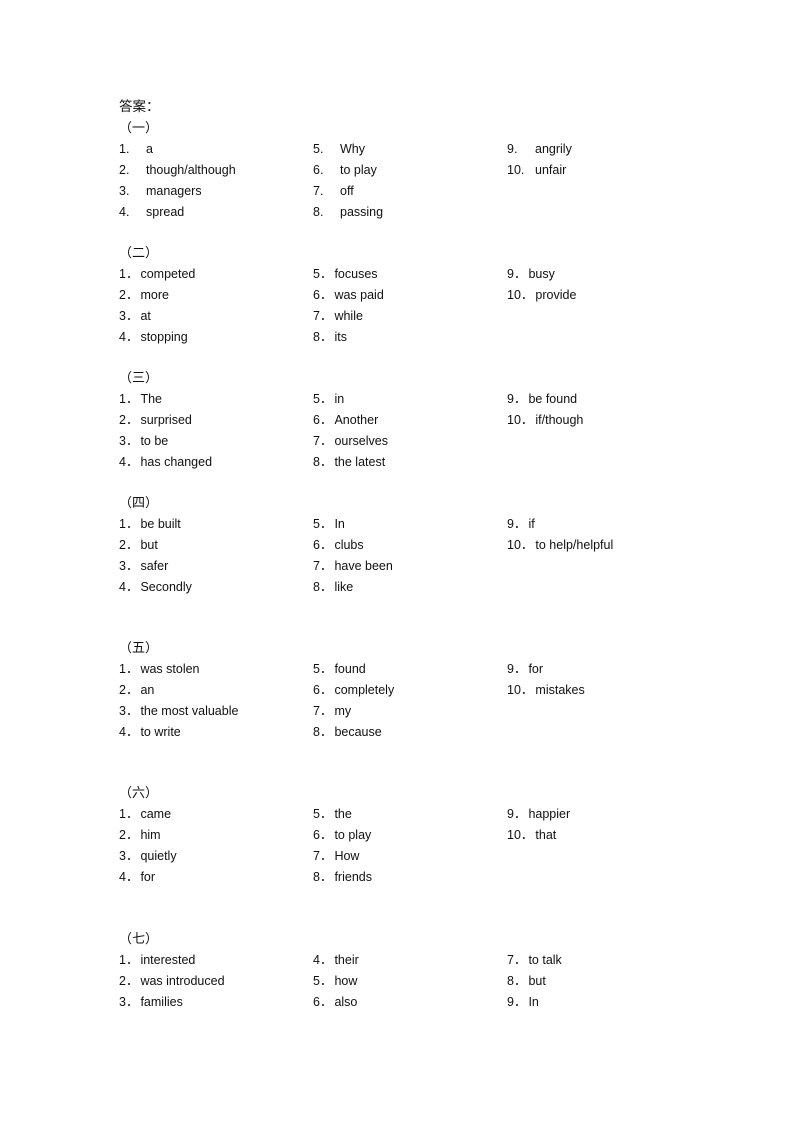 This screenshot has height=1123, width=794. Describe the element at coordinates (165, 462) in the screenshot. I see `answer-item: 4． has changed` at that location.